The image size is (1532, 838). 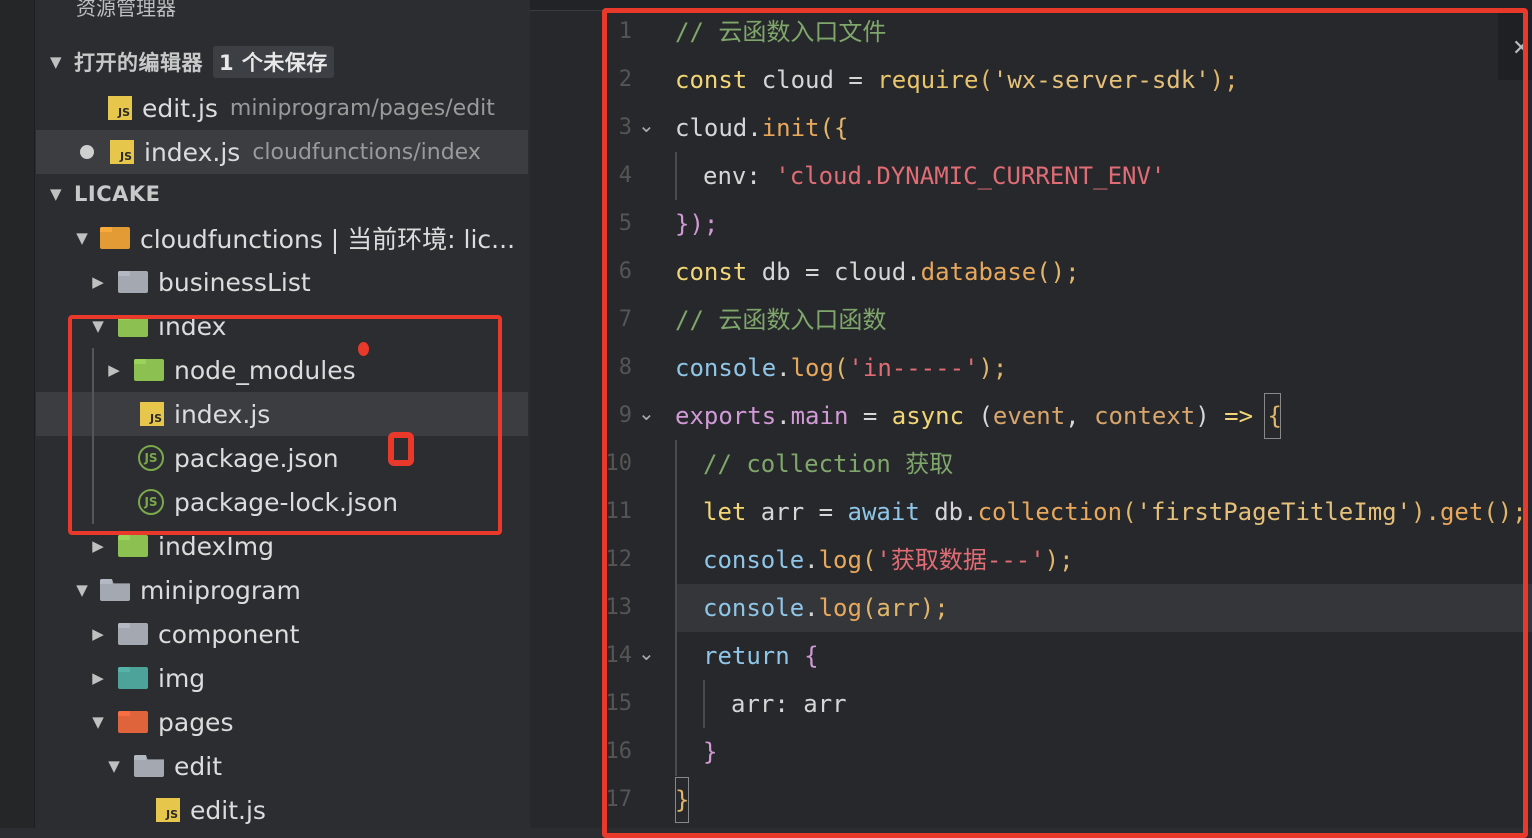 What do you see at coordinates (285, 425) in the screenshot?
I see `annotation-box-sidebar` at bounding box center [285, 425].